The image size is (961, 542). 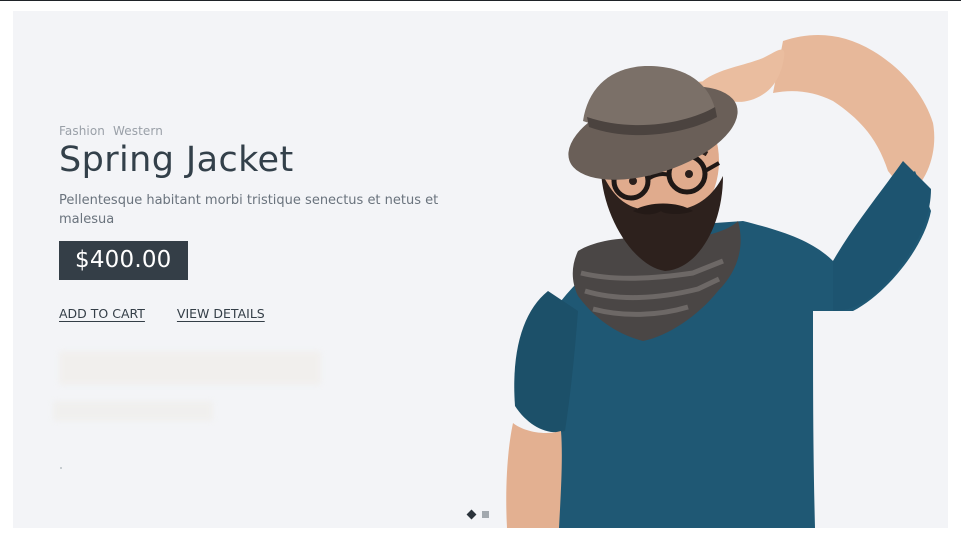 What do you see at coordinates (82, 131) in the screenshot?
I see `tag-fashion: Fashion` at bounding box center [82, 131].